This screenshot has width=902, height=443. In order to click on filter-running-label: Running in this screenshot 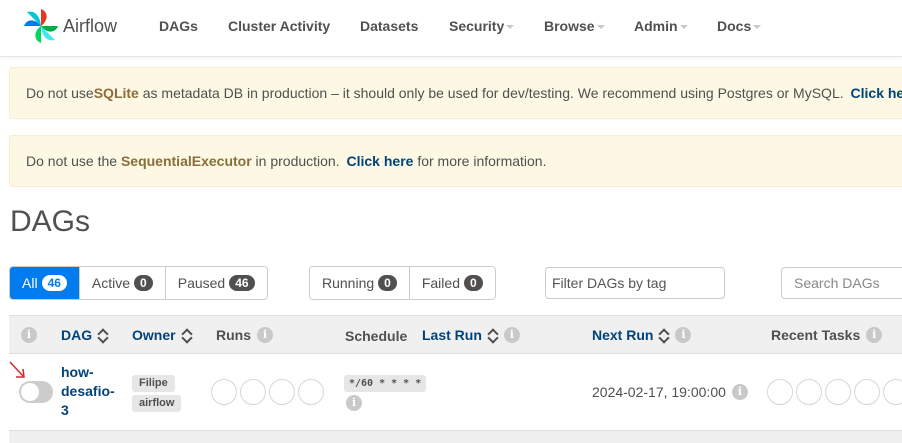, I will do `click(348, 283)`.